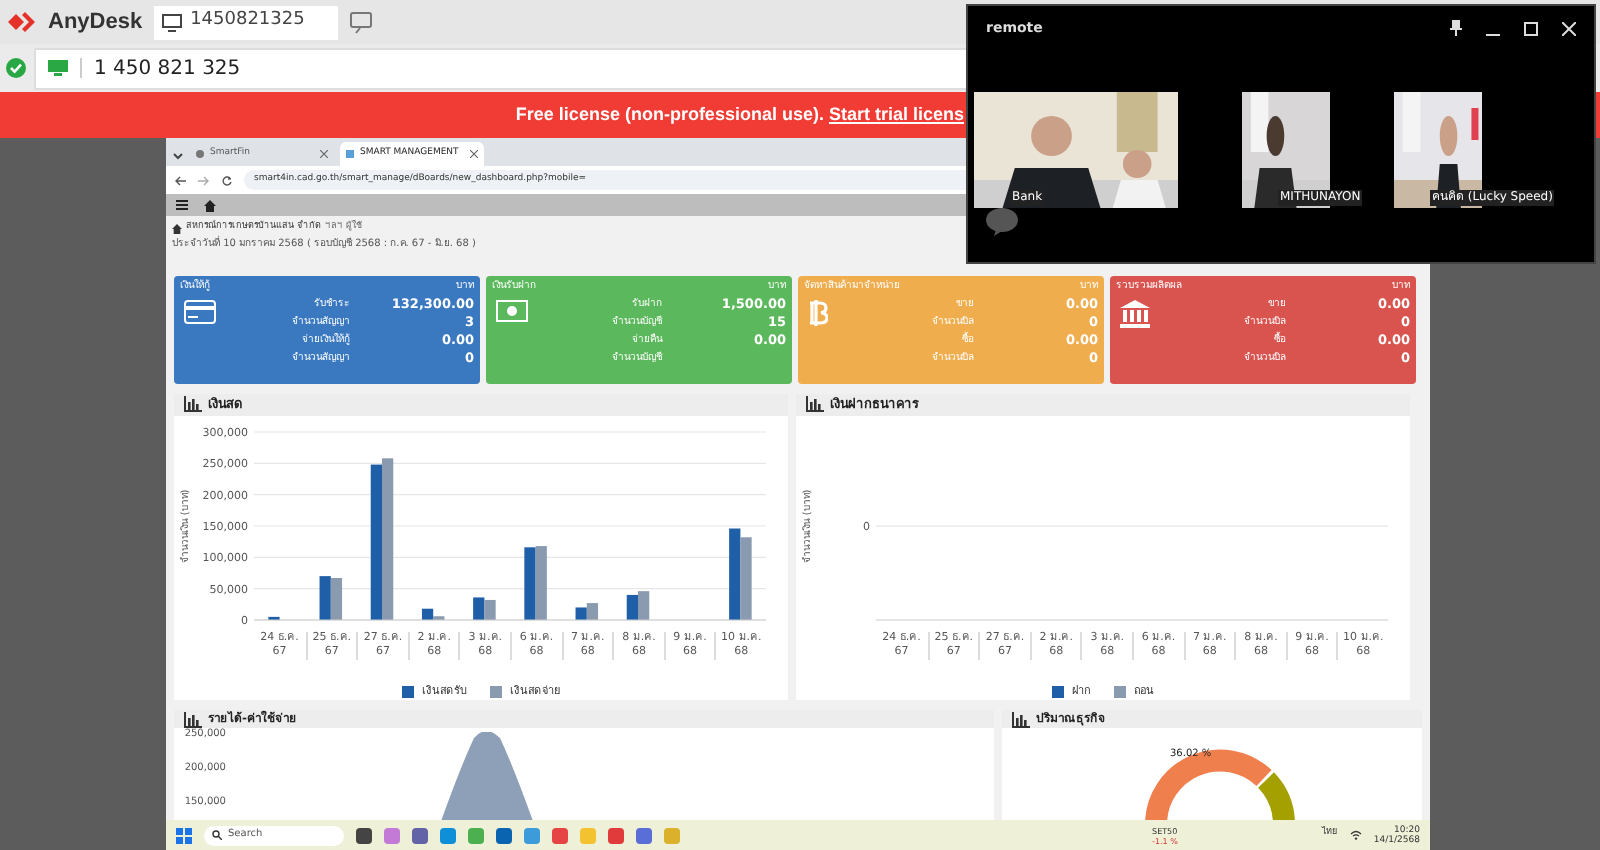 The width and height of the screenshot is (1600, 850). Describe the element at coordinates (1569, 28) in the screenshot. I see `close-icon` at that location.